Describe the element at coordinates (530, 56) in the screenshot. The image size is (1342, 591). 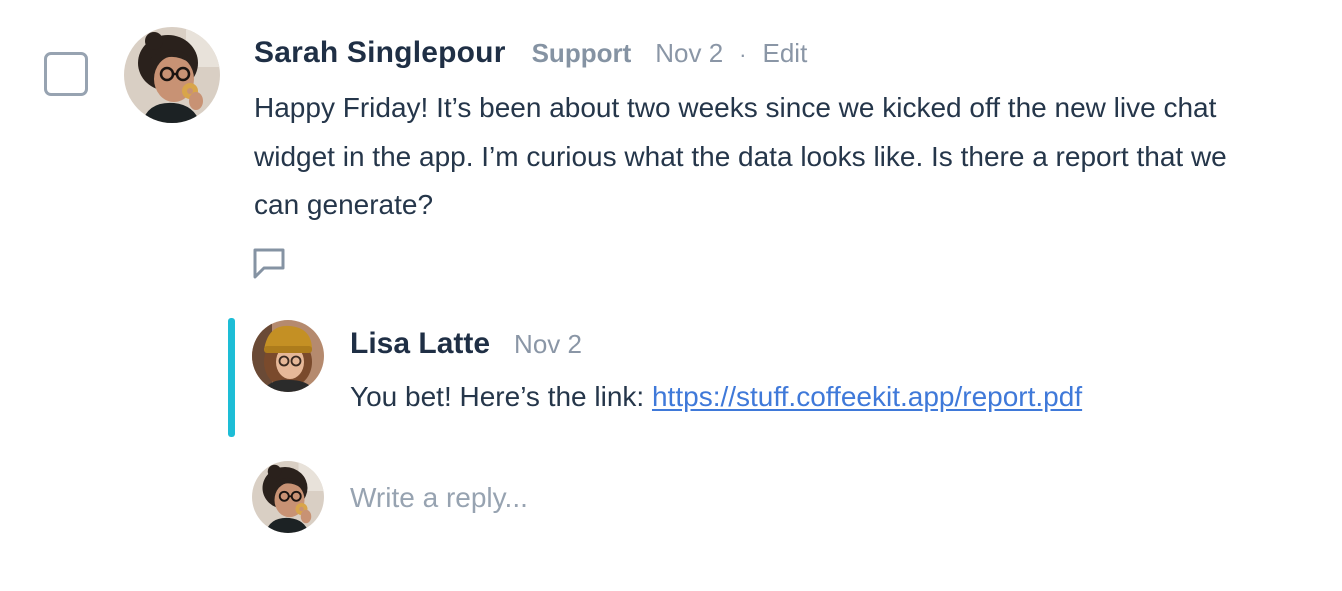
I see `post-header: Sarah Singlepour Support Nov 2 · Edit` at that location.